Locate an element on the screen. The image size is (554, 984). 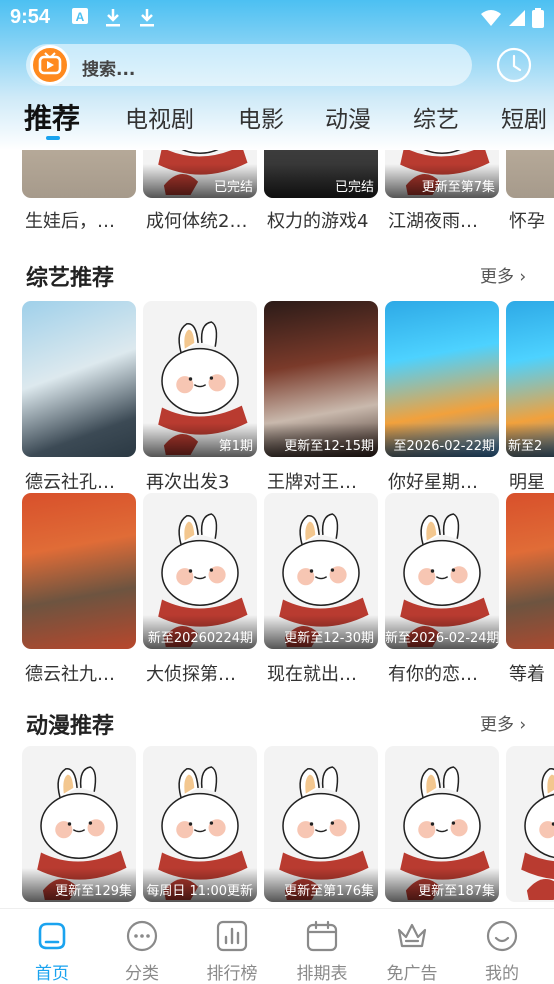
episode-badge: 至2026-02-22期 is located at coordinates (442, 440).